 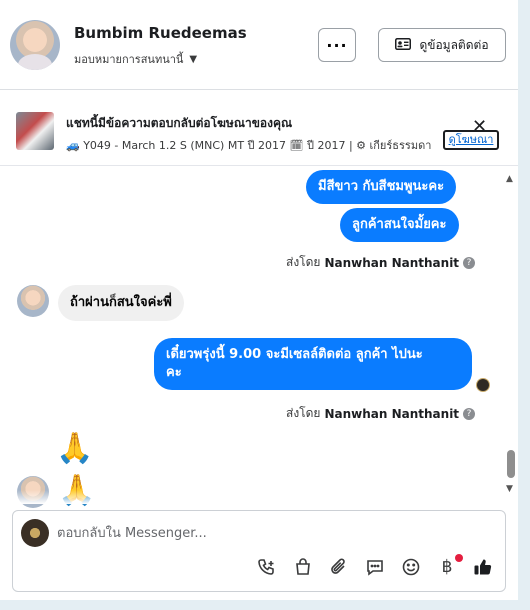 I want to click on message-line: คะ, so click(x=174, y=372).